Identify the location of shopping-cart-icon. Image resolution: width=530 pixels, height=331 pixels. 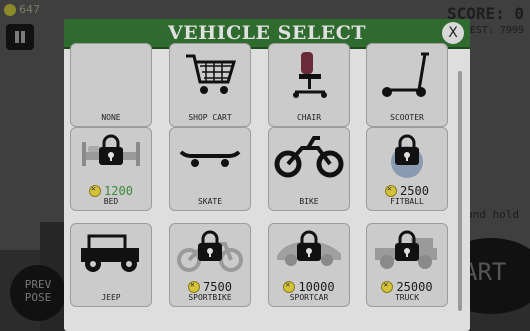
(210, 77).